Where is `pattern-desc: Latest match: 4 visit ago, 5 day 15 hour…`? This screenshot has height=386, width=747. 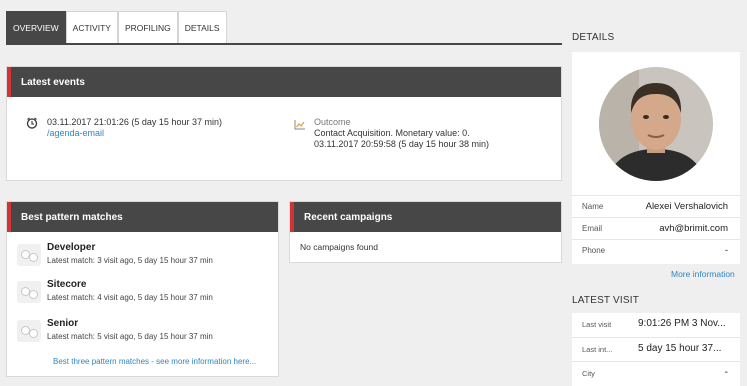 pattern-desc: Latest match: 4 visit ago, 5 day 15 hour… is located at coordinates (130, 297).